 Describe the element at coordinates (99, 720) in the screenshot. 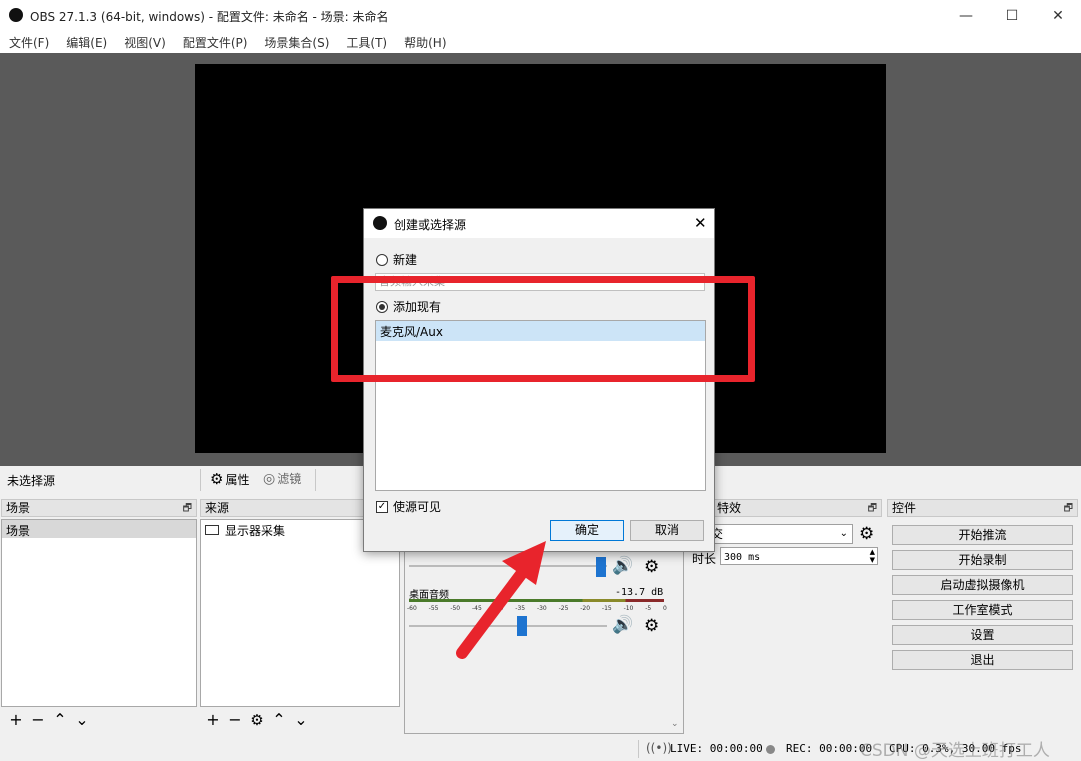

I see `scenes-toolbar: + − ⌃ ⌄` at that location.